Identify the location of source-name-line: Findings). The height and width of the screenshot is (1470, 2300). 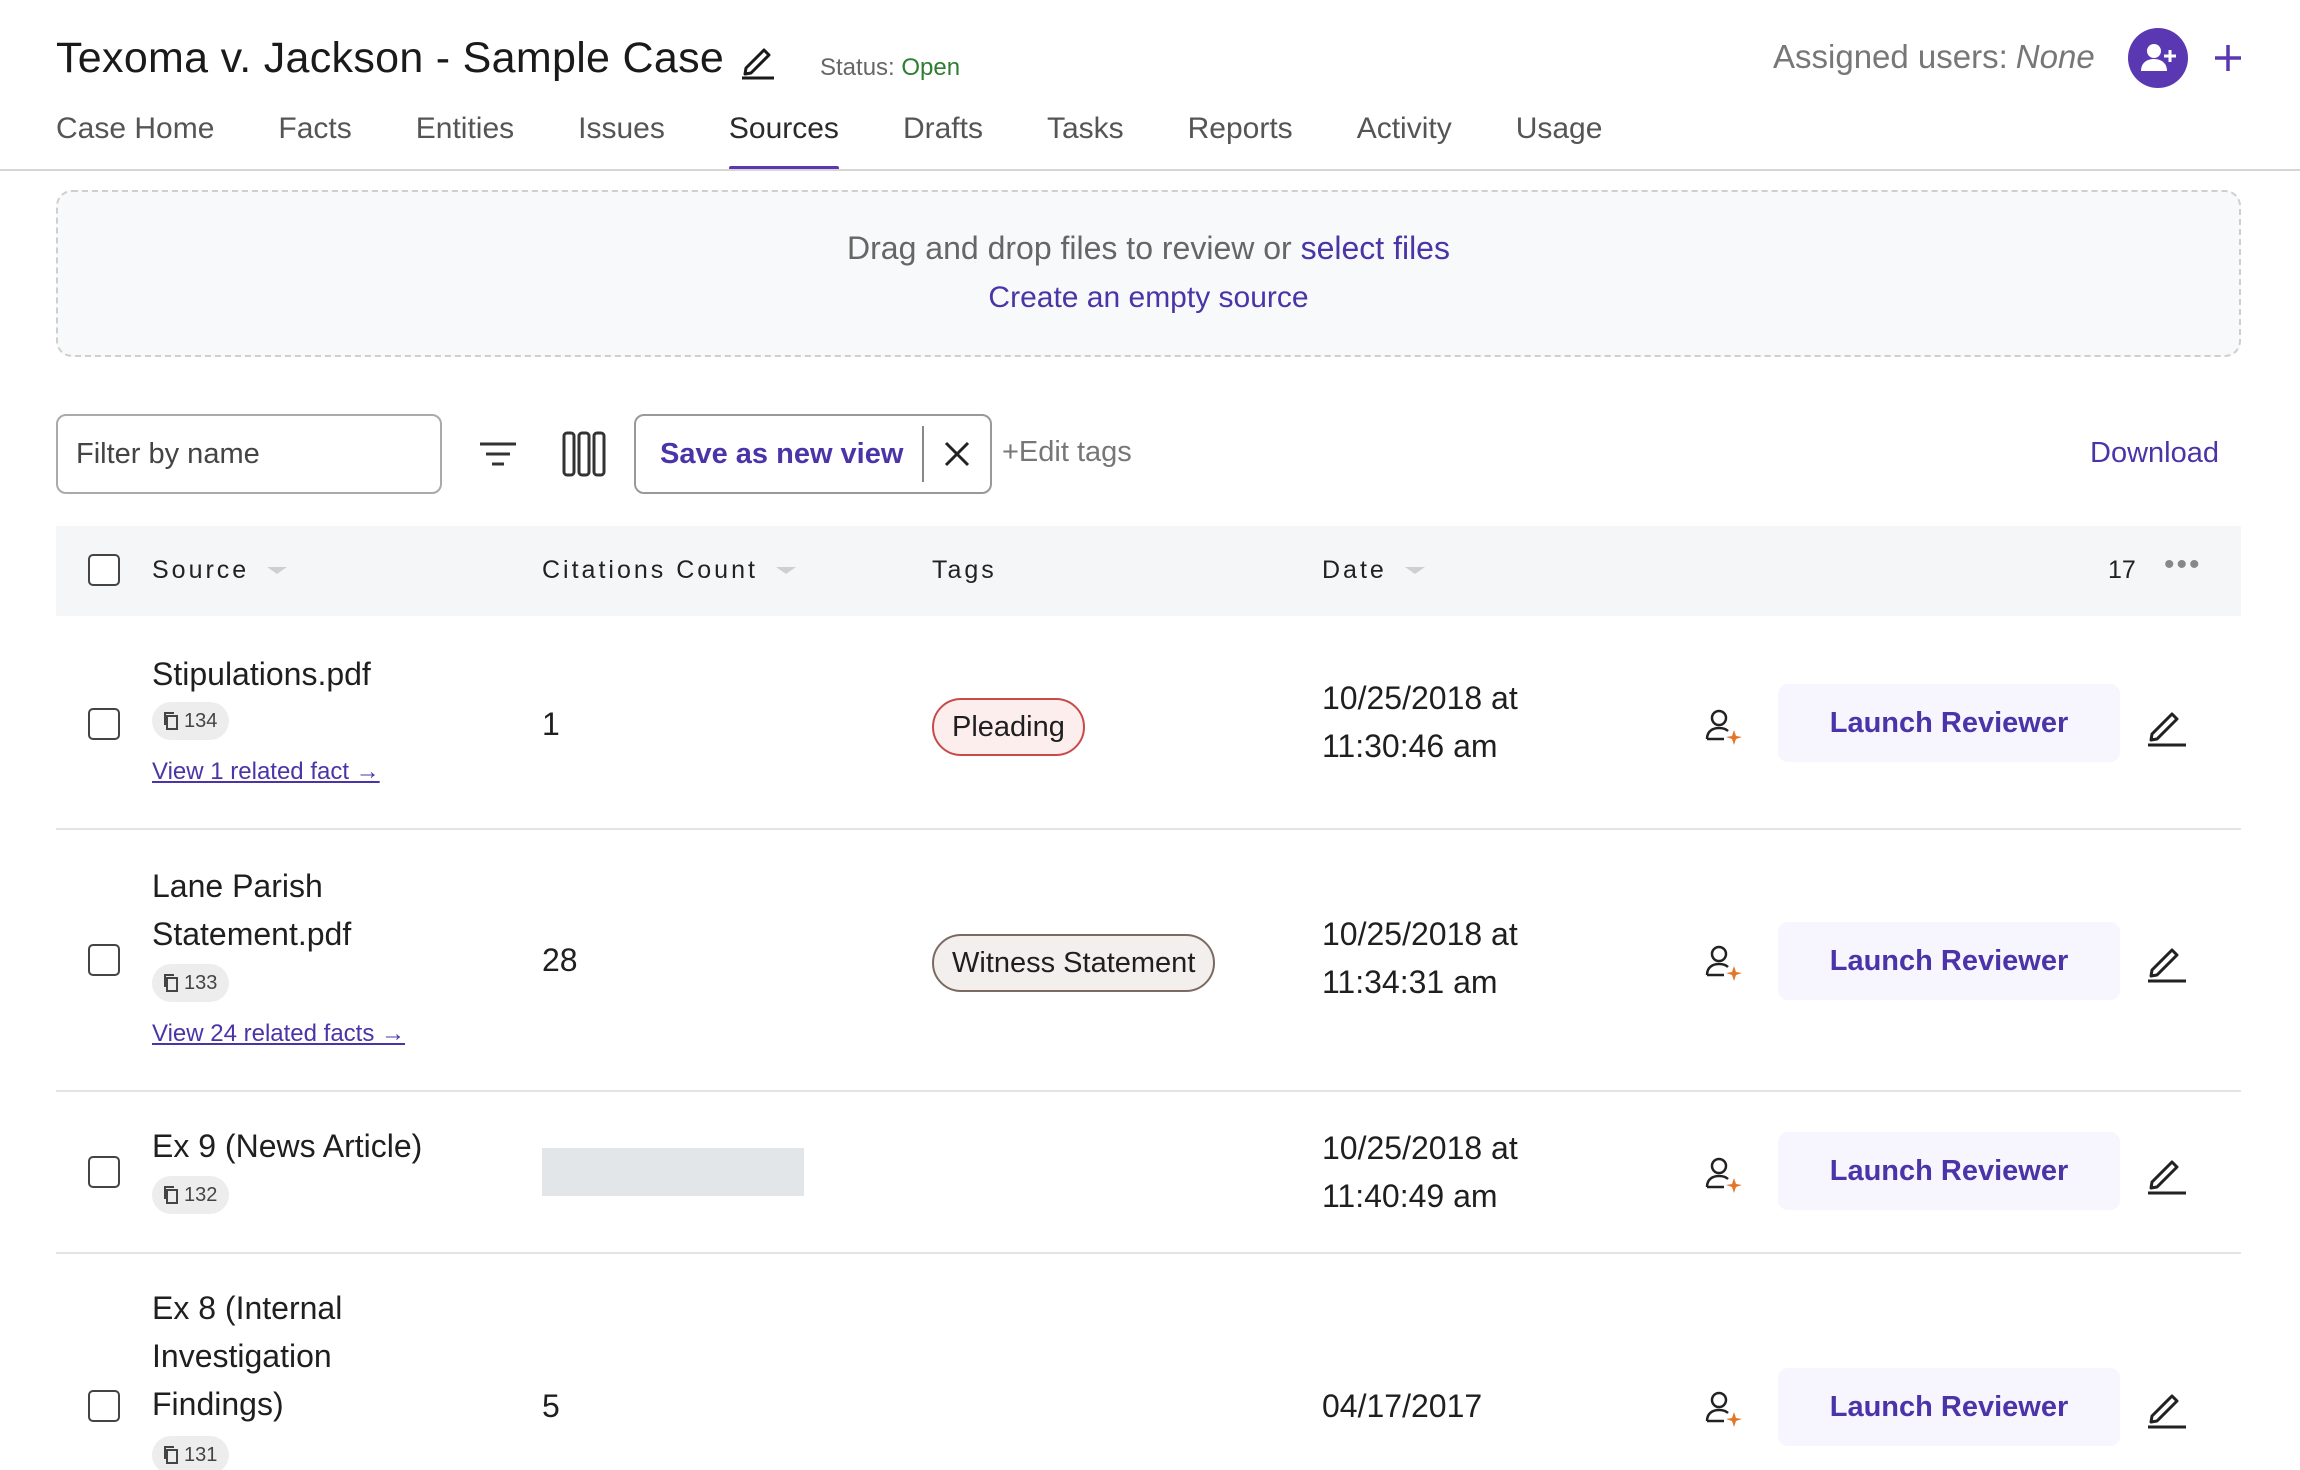
(218, 1404).